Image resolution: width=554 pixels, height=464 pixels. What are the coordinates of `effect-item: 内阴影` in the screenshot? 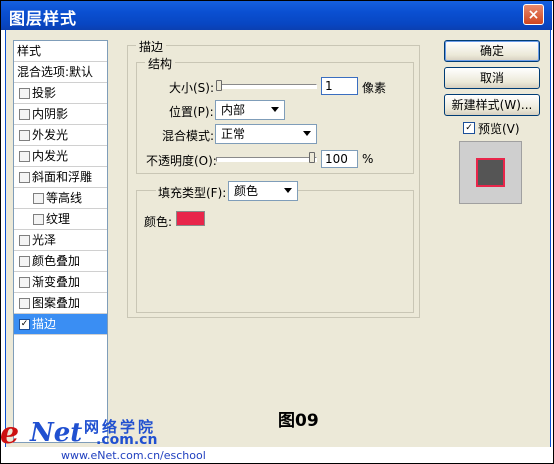 It's located at (60, 114).